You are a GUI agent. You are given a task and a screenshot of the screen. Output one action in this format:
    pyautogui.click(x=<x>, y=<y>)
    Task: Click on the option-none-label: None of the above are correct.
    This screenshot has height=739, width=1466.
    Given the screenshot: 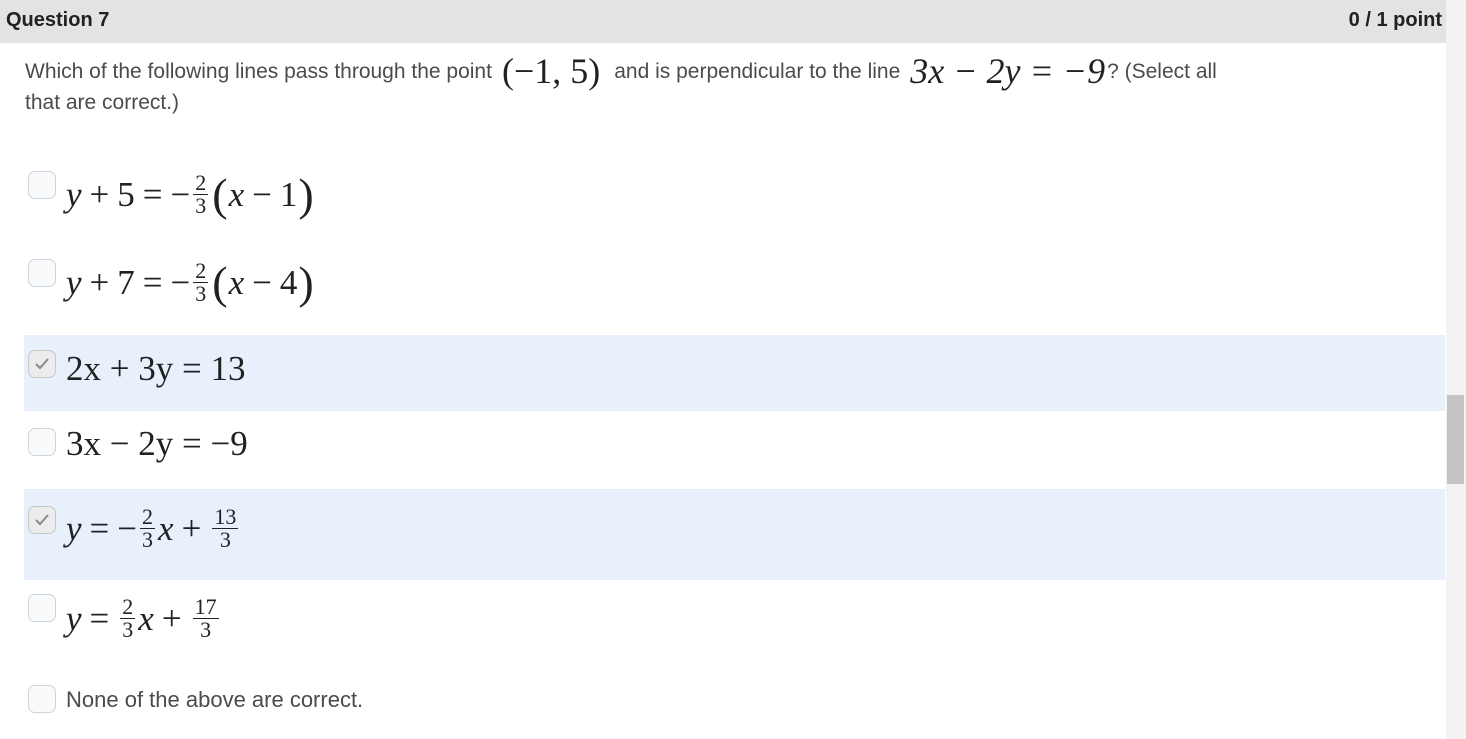 What is the action you would take?
    pyautogui.click(x=215, y=699)
    